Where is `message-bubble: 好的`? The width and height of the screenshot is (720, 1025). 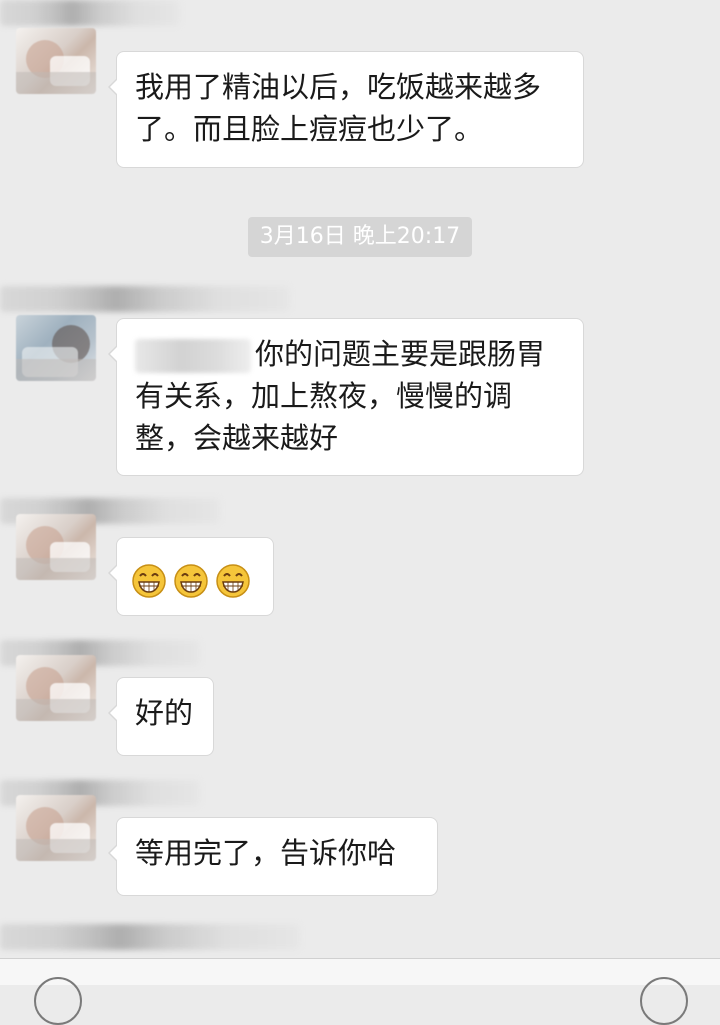 message-bubble: 好的 is located at coordinates (161, 716).